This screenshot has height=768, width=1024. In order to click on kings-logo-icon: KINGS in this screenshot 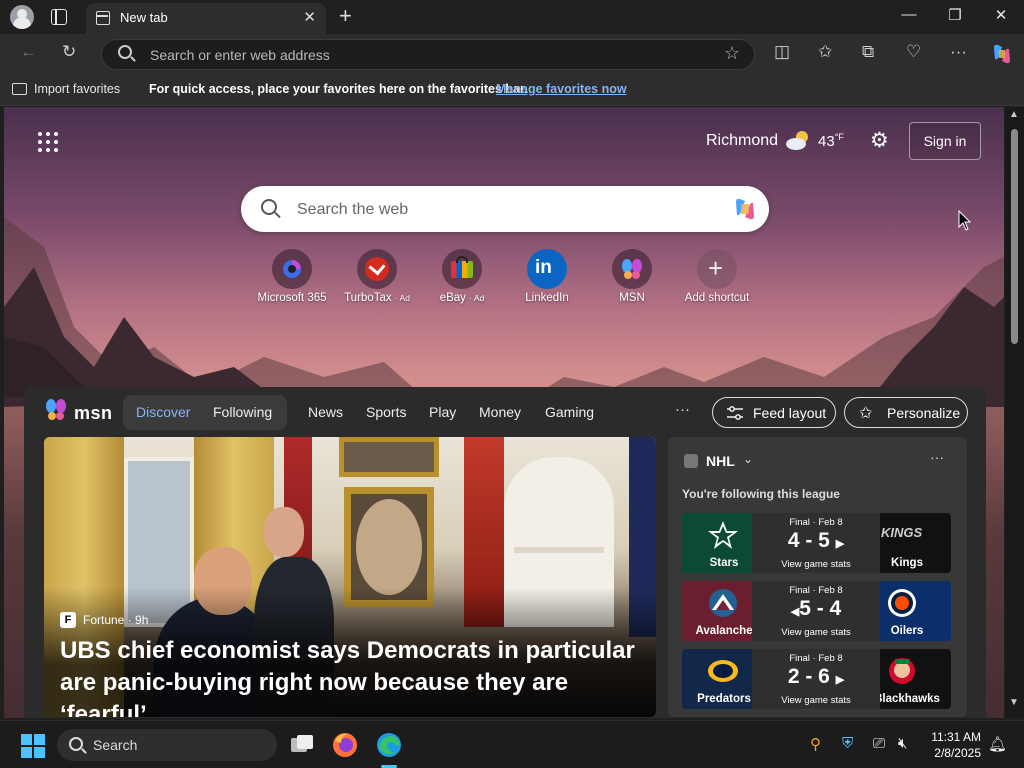, I will do `click(902, 532)`.